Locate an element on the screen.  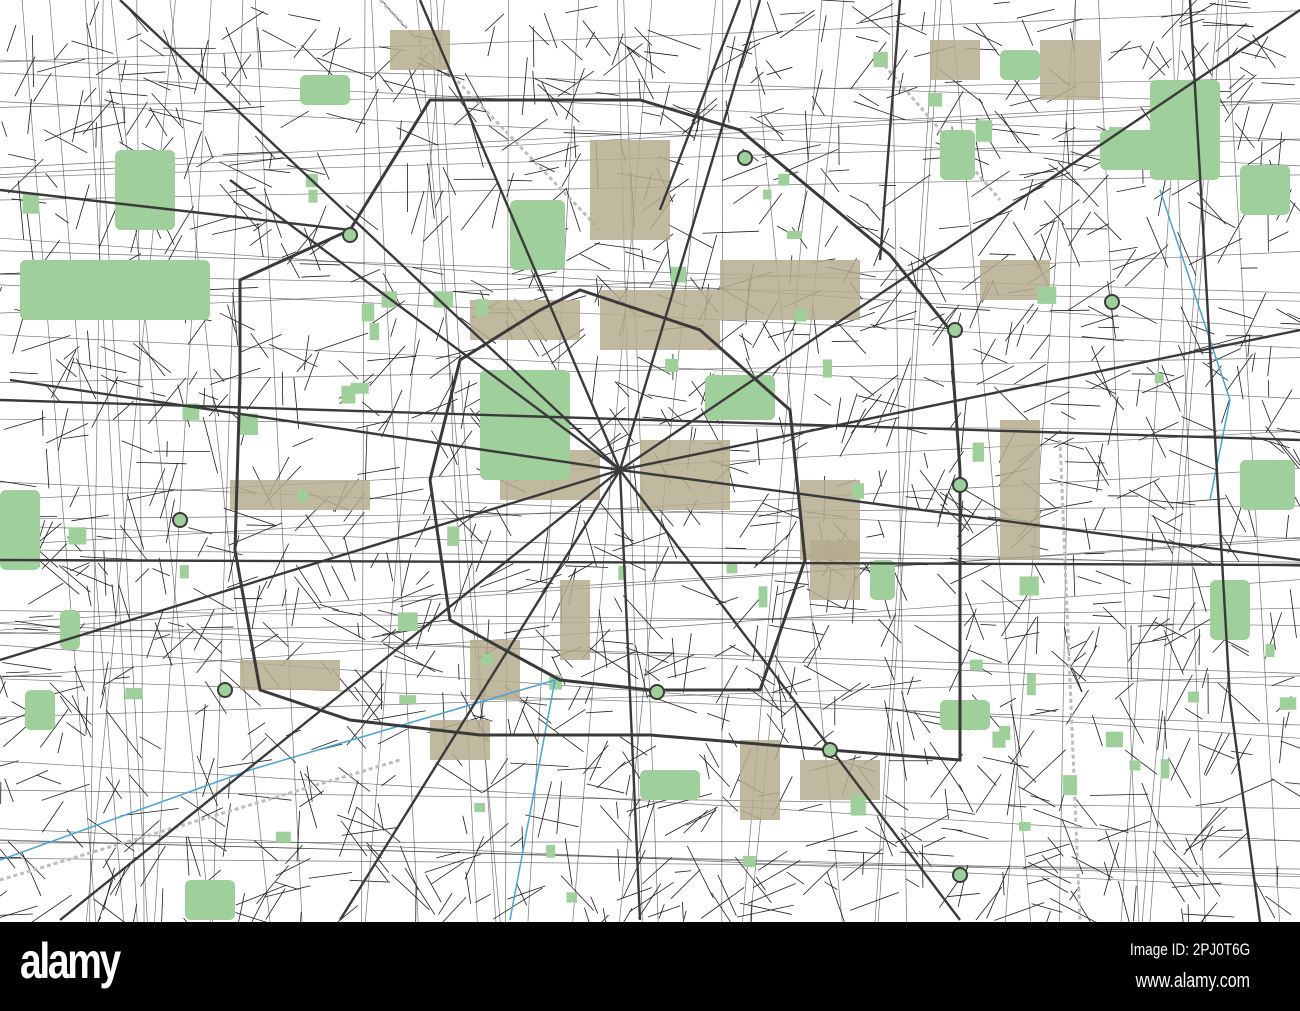
canal is located at coordinates (1195, 295).